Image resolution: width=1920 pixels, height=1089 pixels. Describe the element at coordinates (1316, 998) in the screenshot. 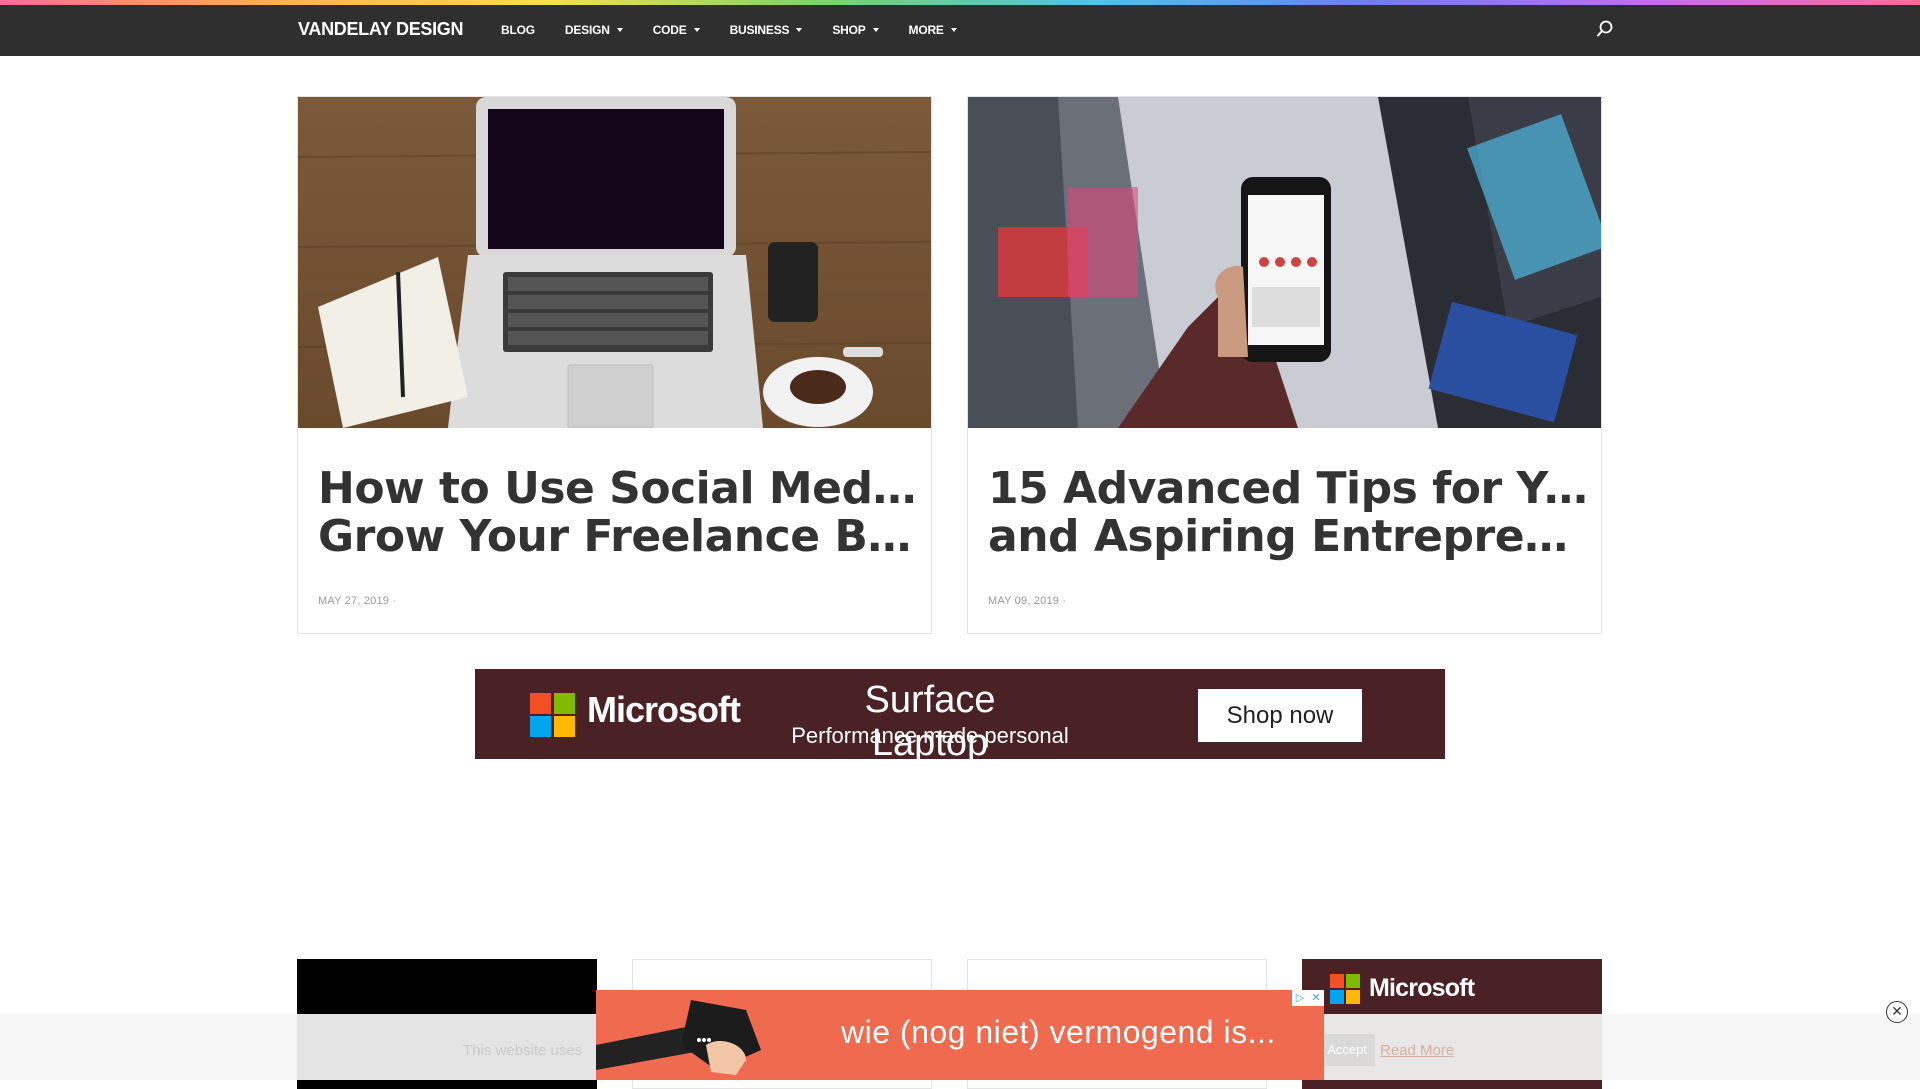

I see `close-icon: ✕` at that location.